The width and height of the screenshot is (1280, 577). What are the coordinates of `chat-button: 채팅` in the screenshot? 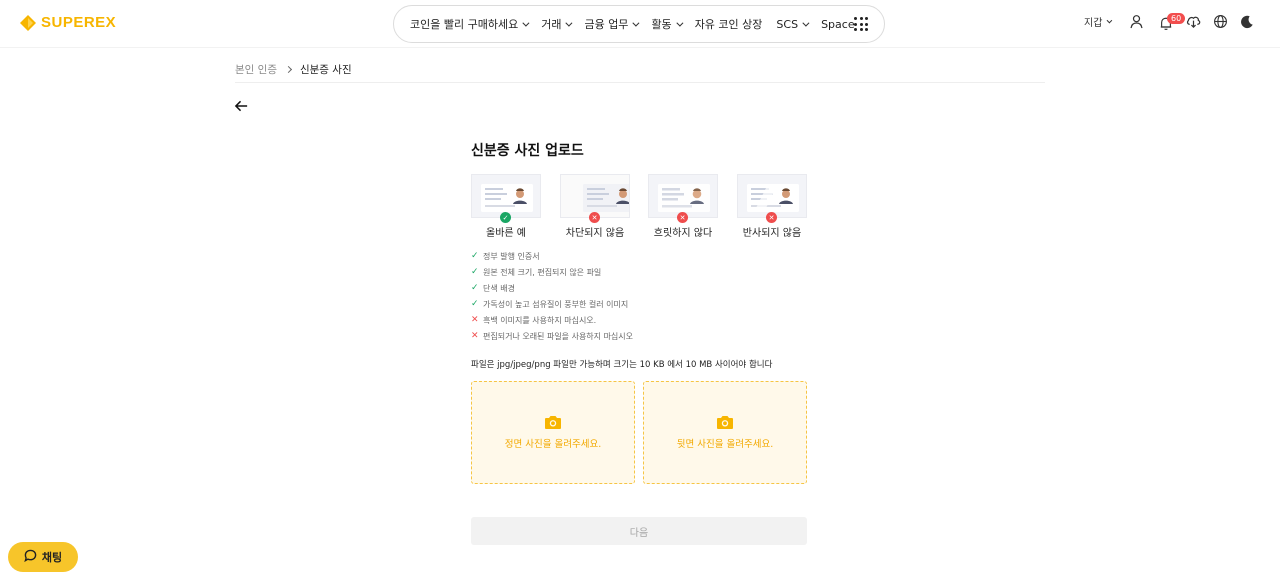 It's located at (43, 557).